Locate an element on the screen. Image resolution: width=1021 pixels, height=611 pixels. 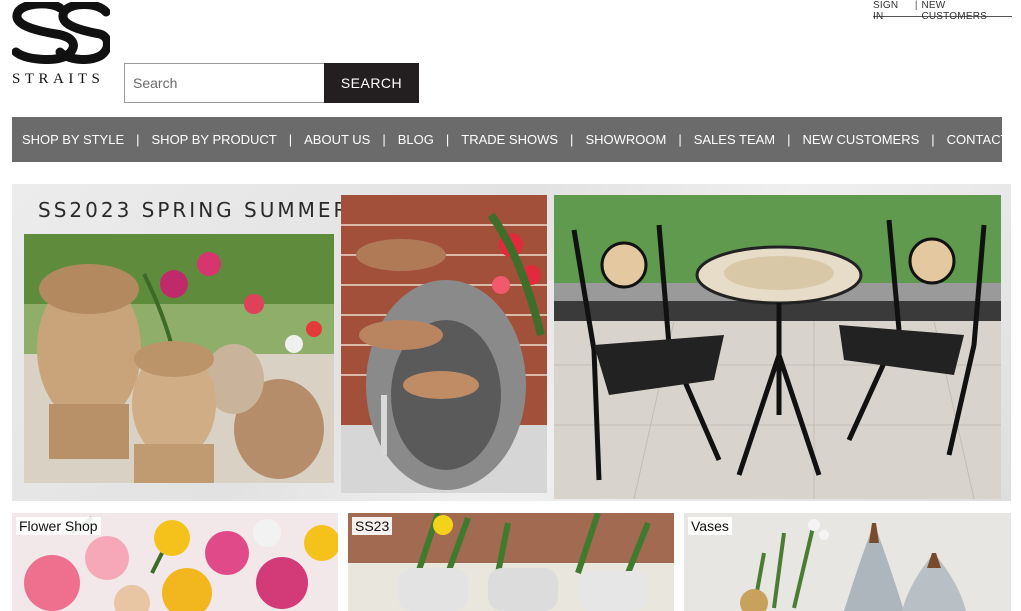
search-input is located at coordinates (224, 83).